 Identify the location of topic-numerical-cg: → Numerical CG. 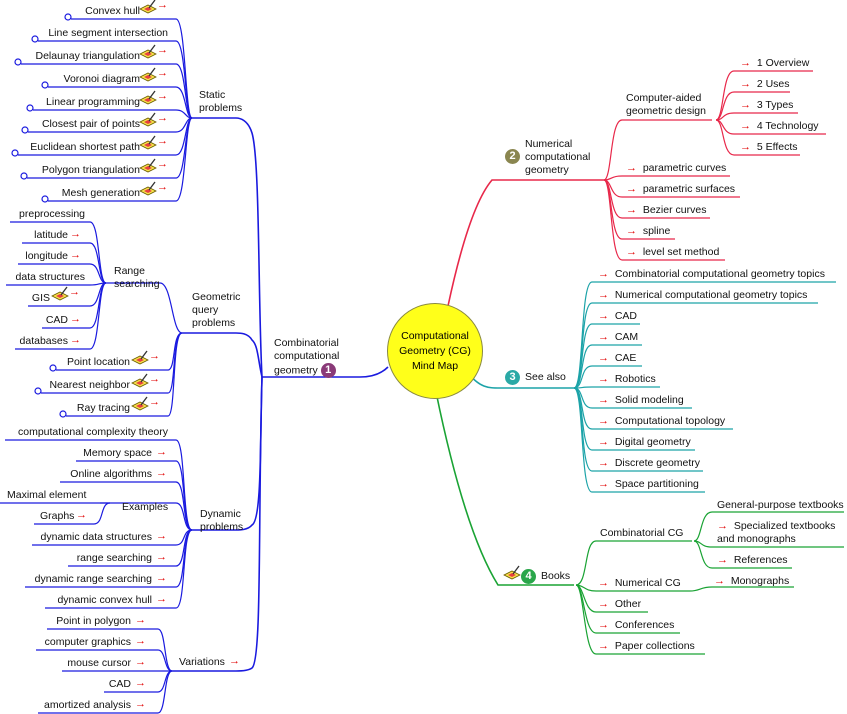
(639, 583).